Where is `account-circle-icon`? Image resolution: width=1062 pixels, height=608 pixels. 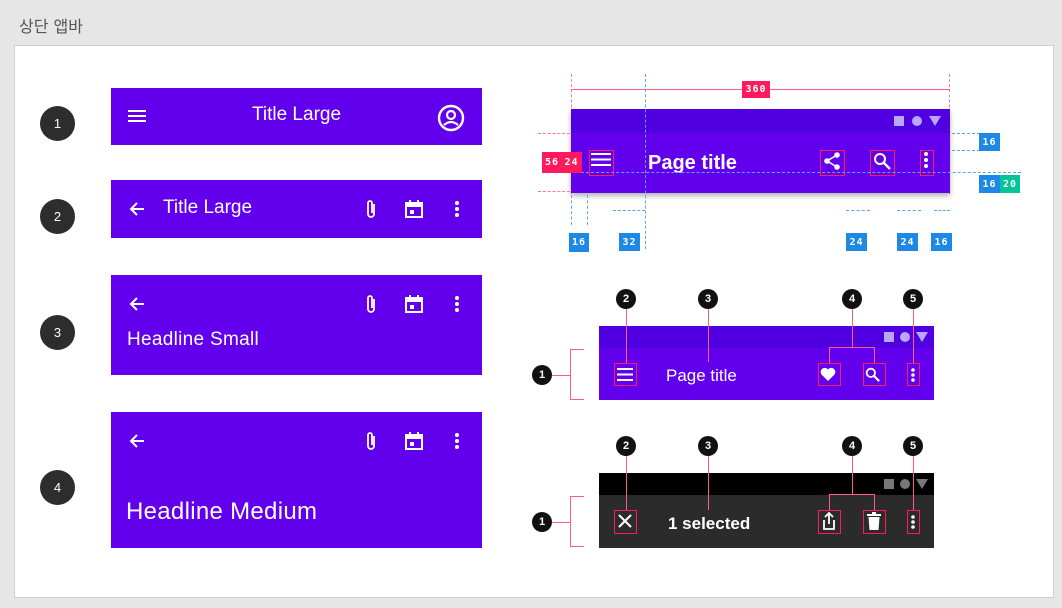 account-circle-icon is located at coordinates (451, 118).